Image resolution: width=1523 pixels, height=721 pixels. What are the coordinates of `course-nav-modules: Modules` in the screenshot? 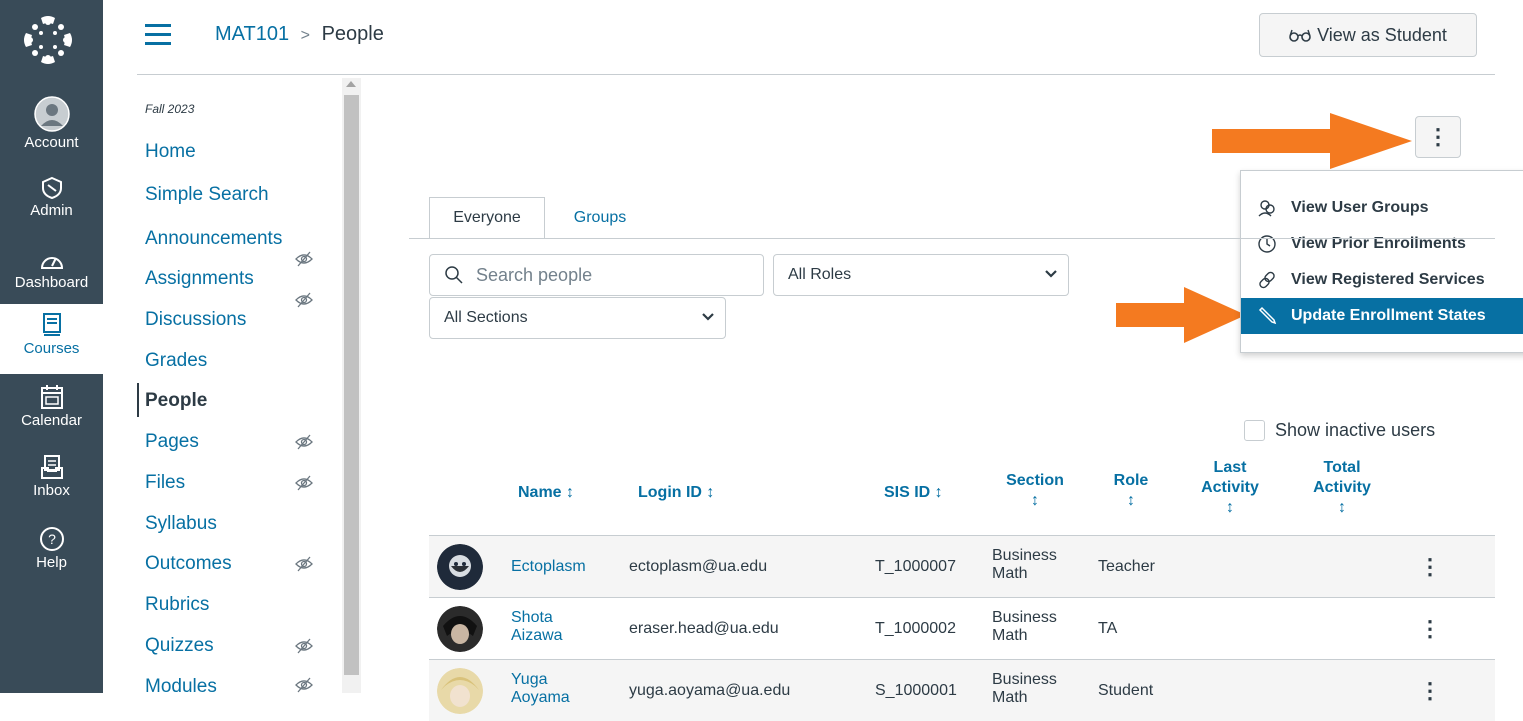 It's located at (181, 687).